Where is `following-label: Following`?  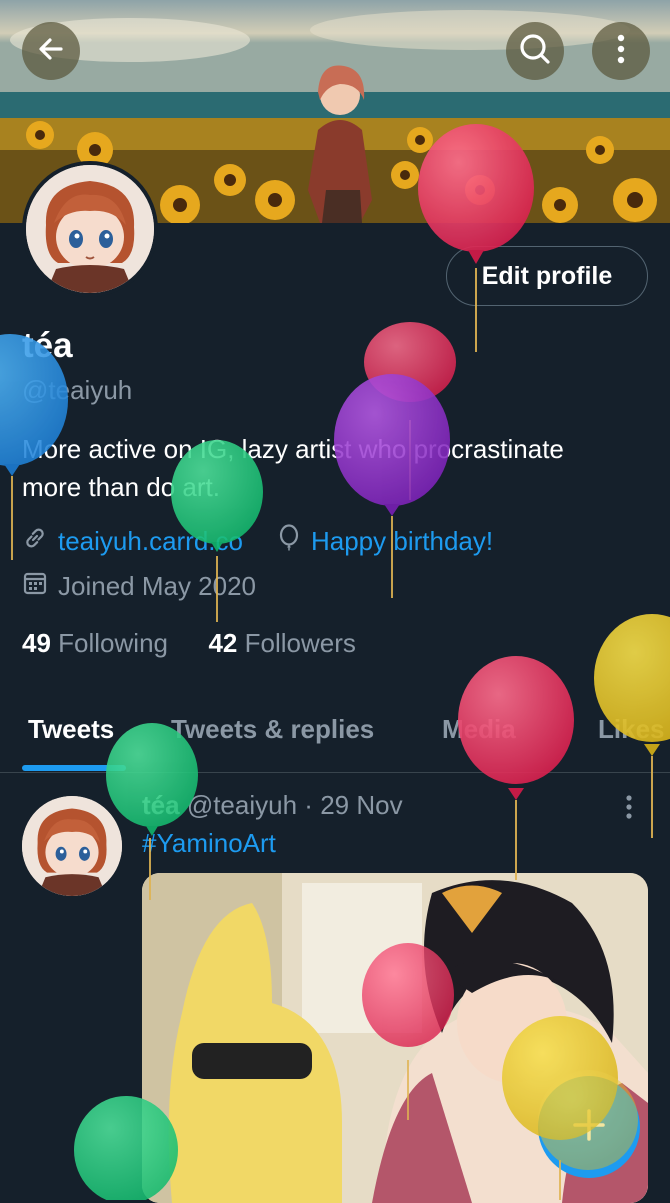 following-label: Following is located at coordinates (113, 643).